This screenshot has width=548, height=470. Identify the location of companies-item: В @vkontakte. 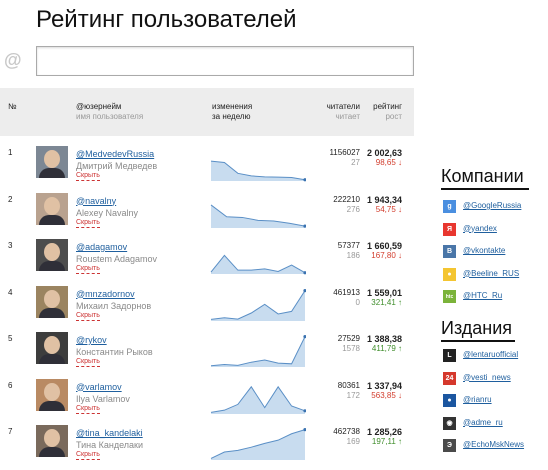
(495, 251).